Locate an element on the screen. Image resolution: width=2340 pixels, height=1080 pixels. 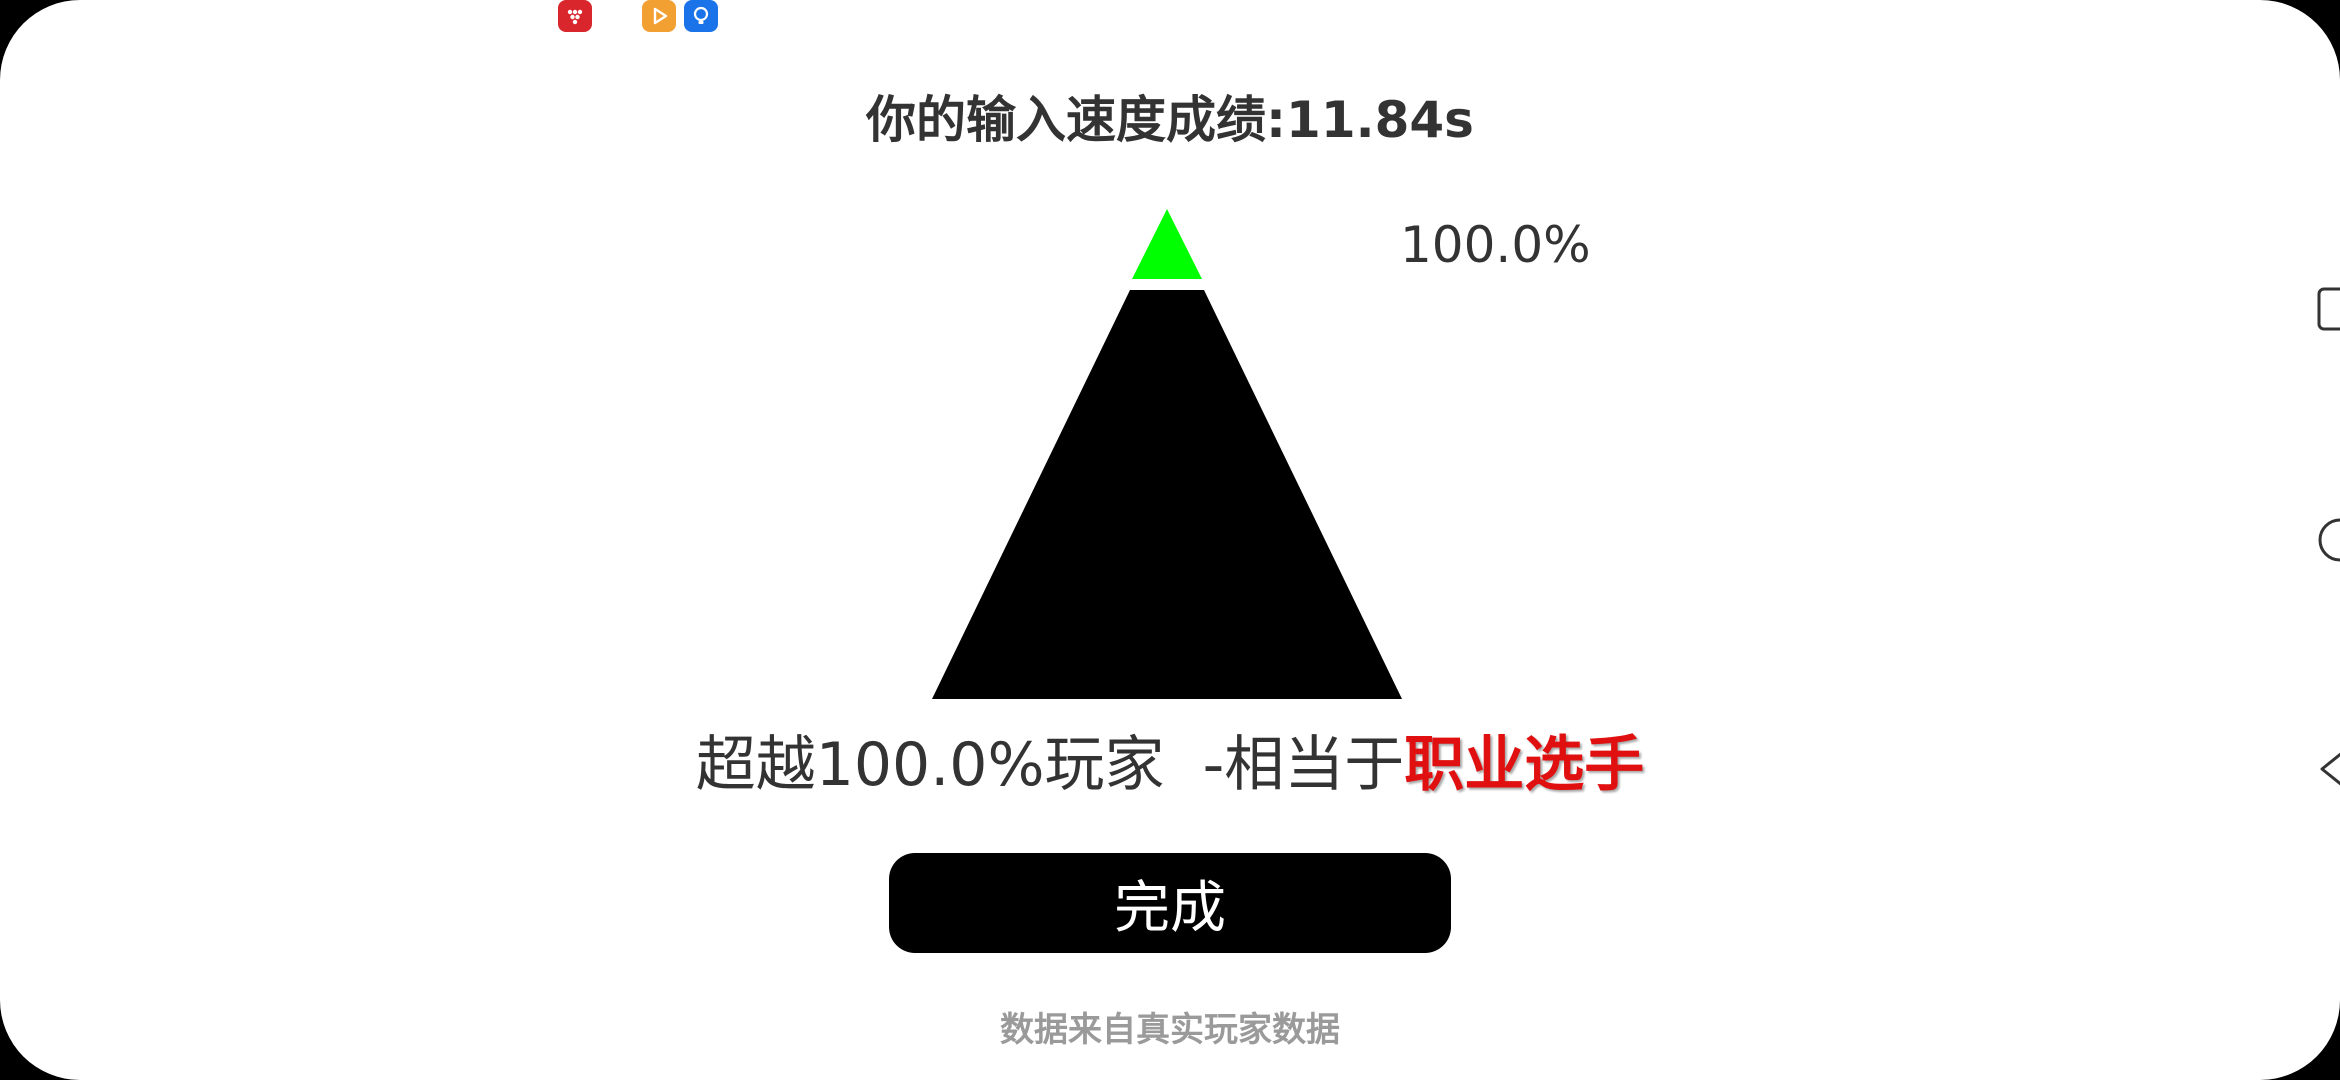
recents-button is located at coordinates (2328, 309).